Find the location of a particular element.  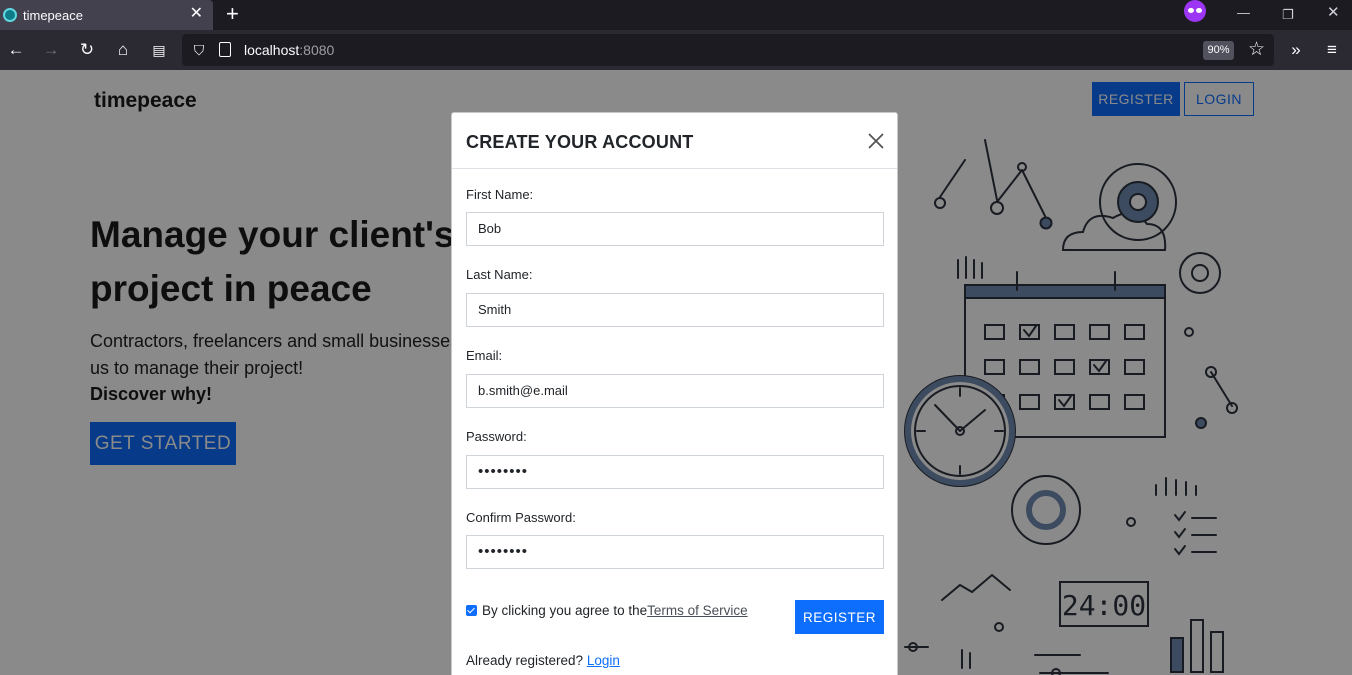

overflow-chevron-icon: » is located at coordinates (1296, 50).